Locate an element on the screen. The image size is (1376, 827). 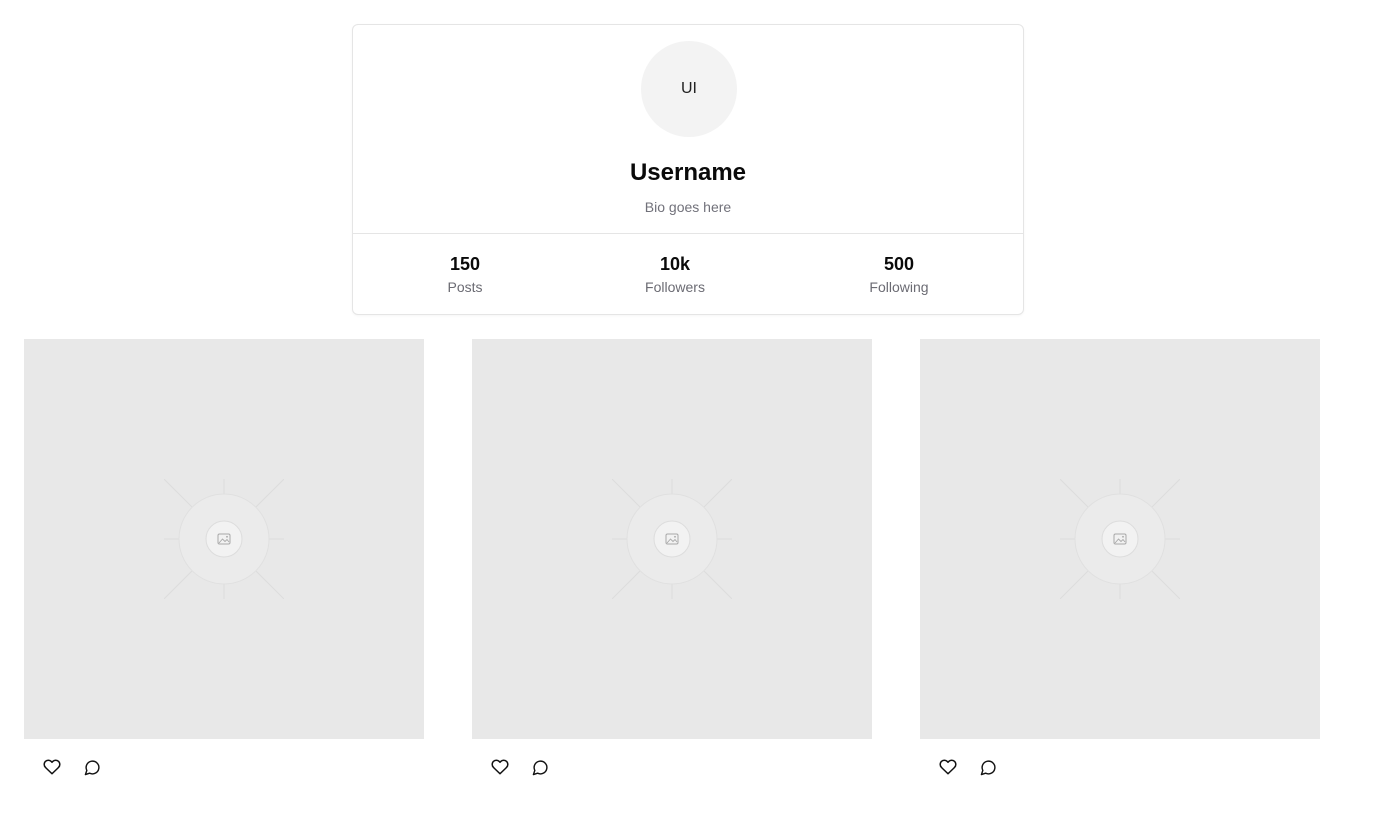
stat-following-label: Following is located at coordinates (899, 287).